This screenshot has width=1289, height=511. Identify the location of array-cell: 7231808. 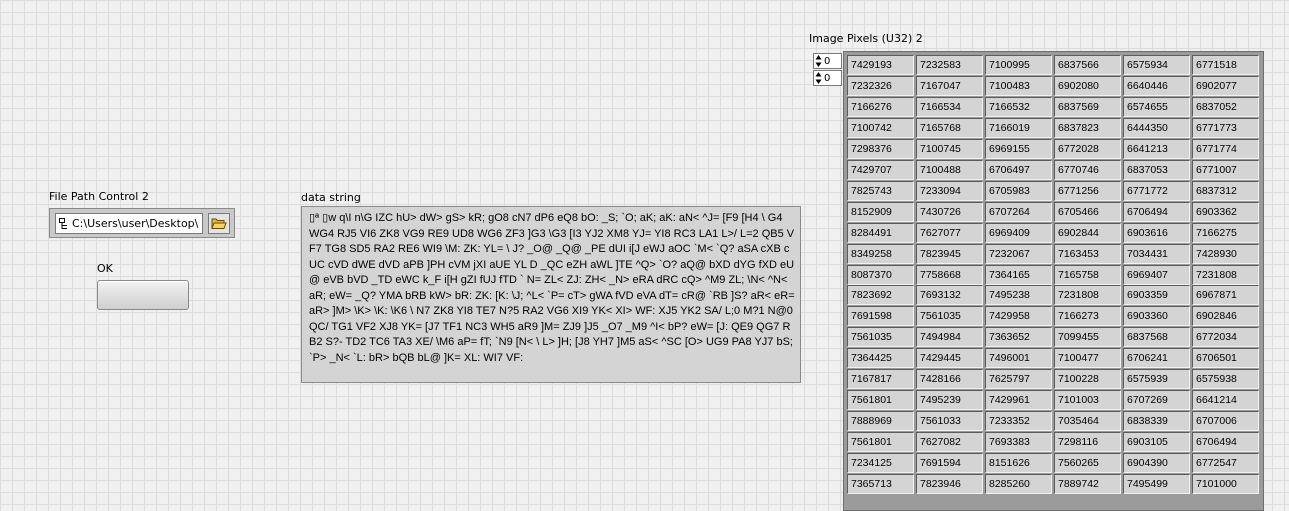
(1225, 275).